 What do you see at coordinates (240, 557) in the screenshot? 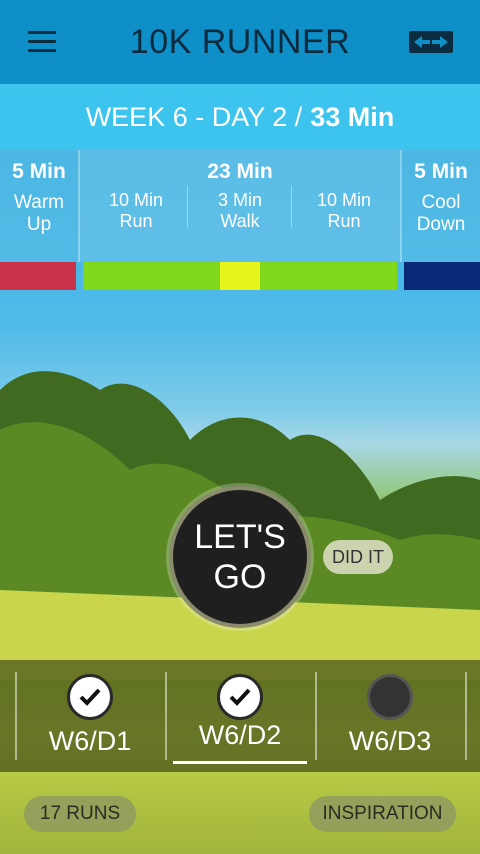
I see `lets-go-button: LET'S GO` at bounding box center [240, 557].